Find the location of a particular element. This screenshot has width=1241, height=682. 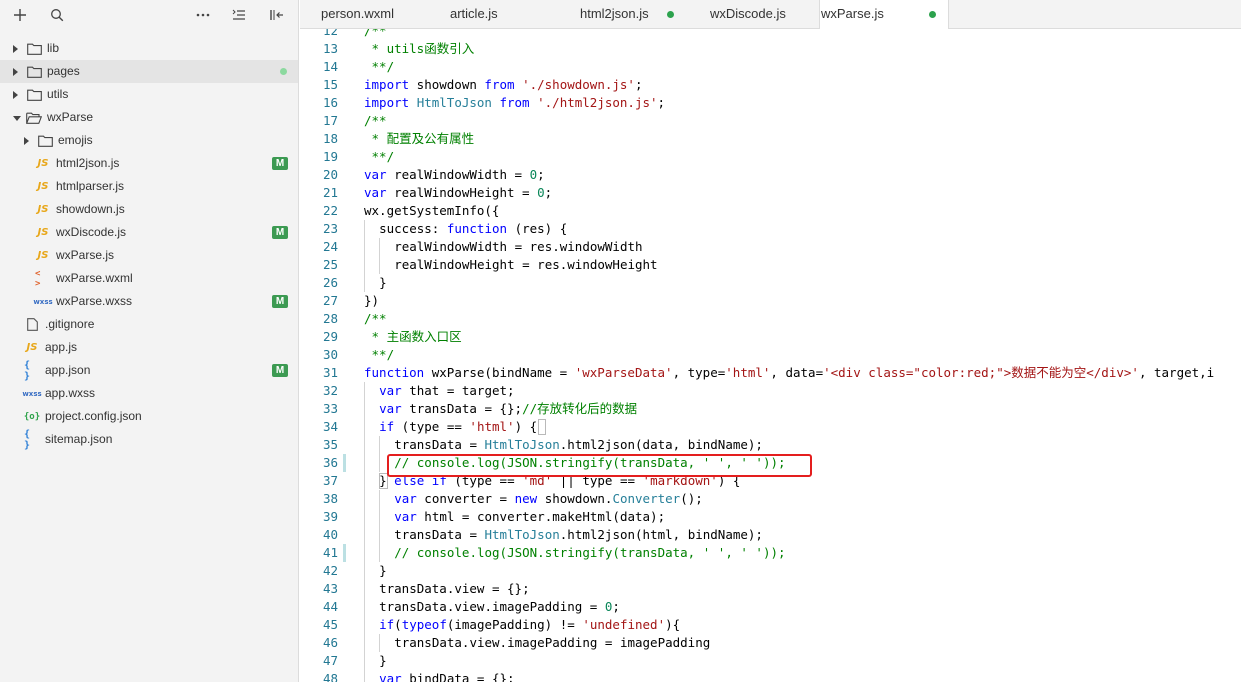

code-text: }) is located at coordinates (371, 301).